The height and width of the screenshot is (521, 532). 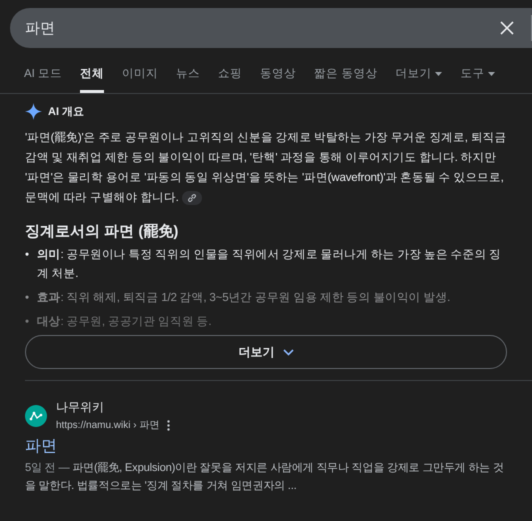 I want to click on site-logo-icon, so click(x=36, y=415).